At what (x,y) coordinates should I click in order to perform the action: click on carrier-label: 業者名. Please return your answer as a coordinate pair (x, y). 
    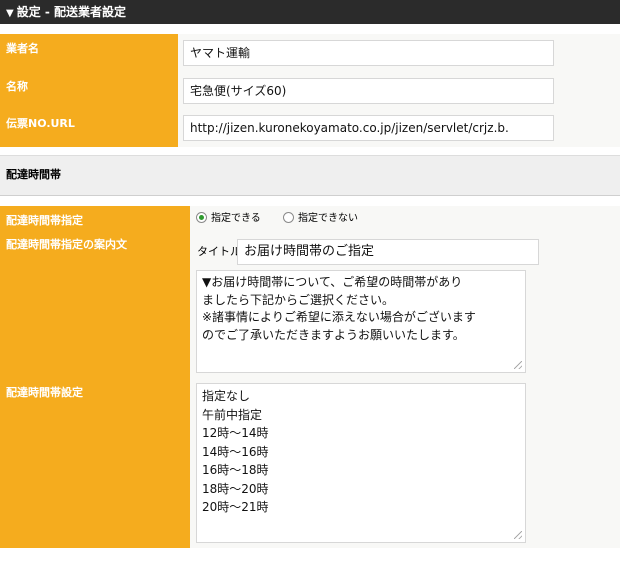
    Looking at the image, I should click on (89, 53).